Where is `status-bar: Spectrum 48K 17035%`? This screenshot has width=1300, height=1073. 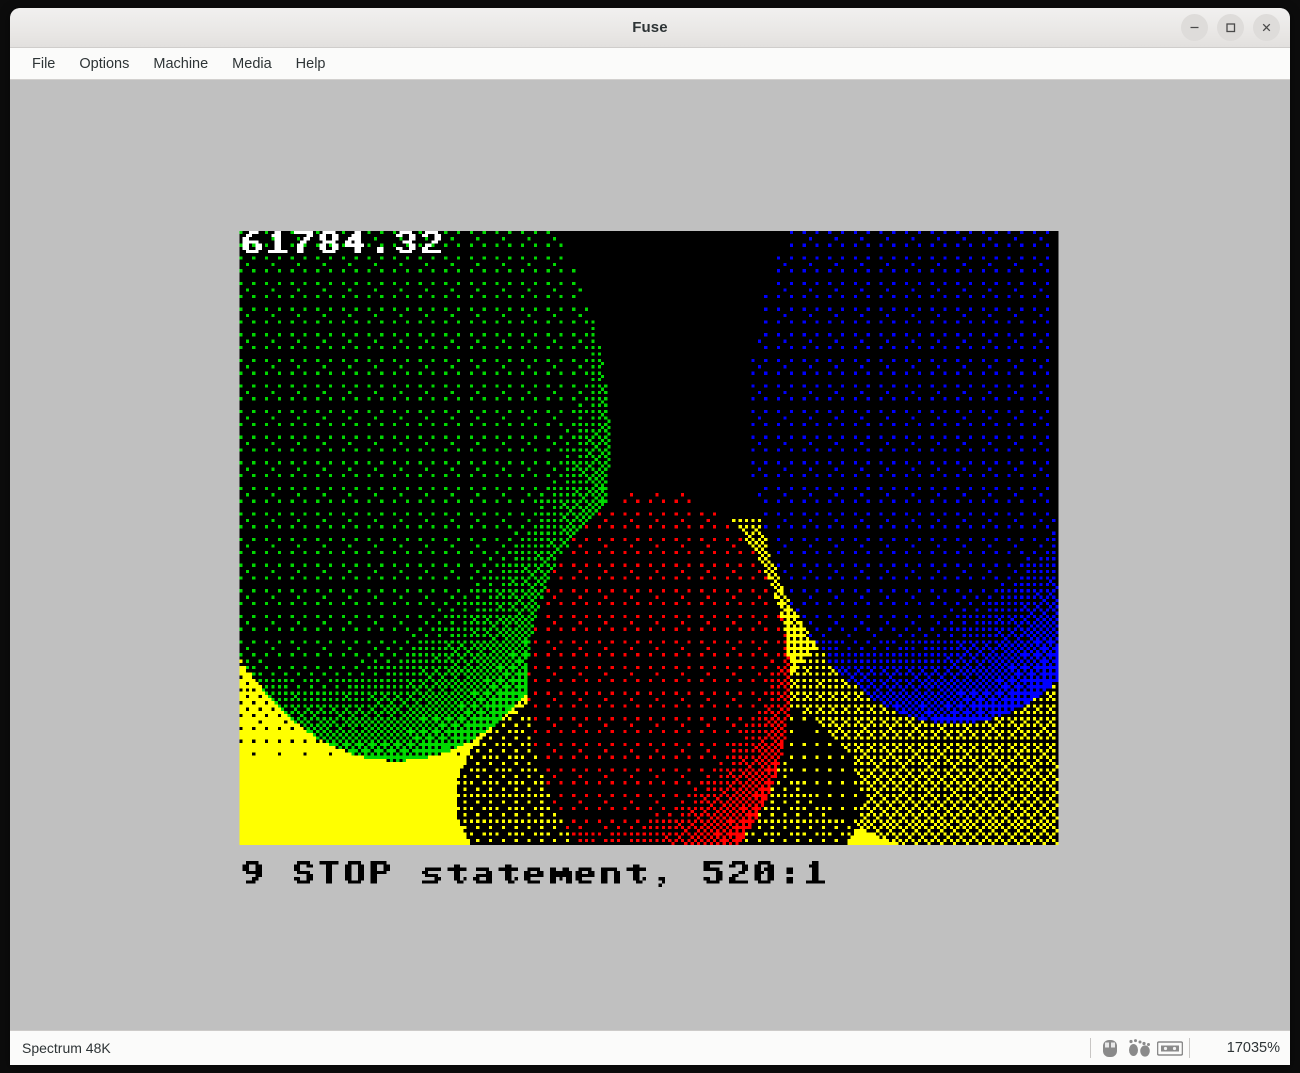
status-bar: Spectrum 48K 17035% is located at coordinates (650, 1047).